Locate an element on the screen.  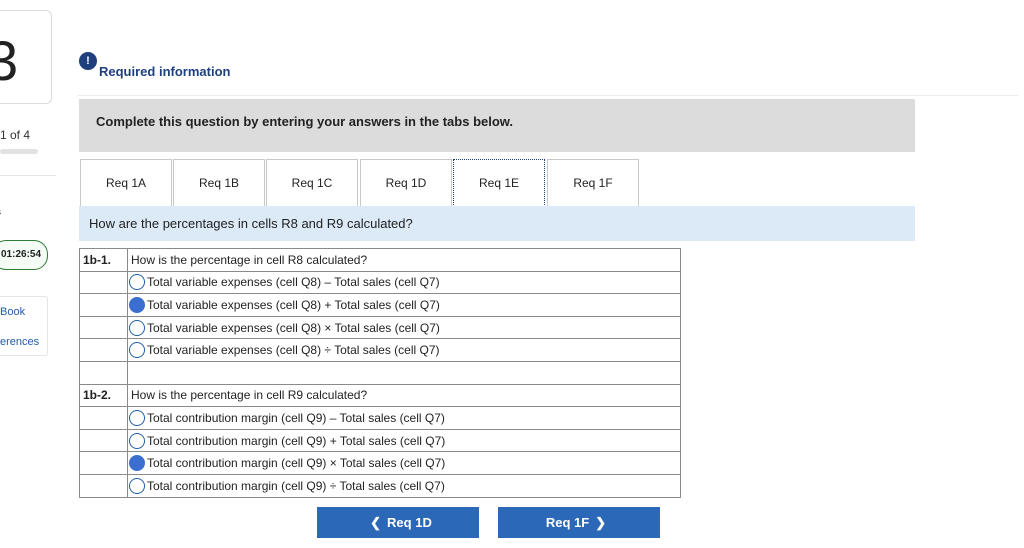
question-number-box: 3 is located at coordinates (26, 57).